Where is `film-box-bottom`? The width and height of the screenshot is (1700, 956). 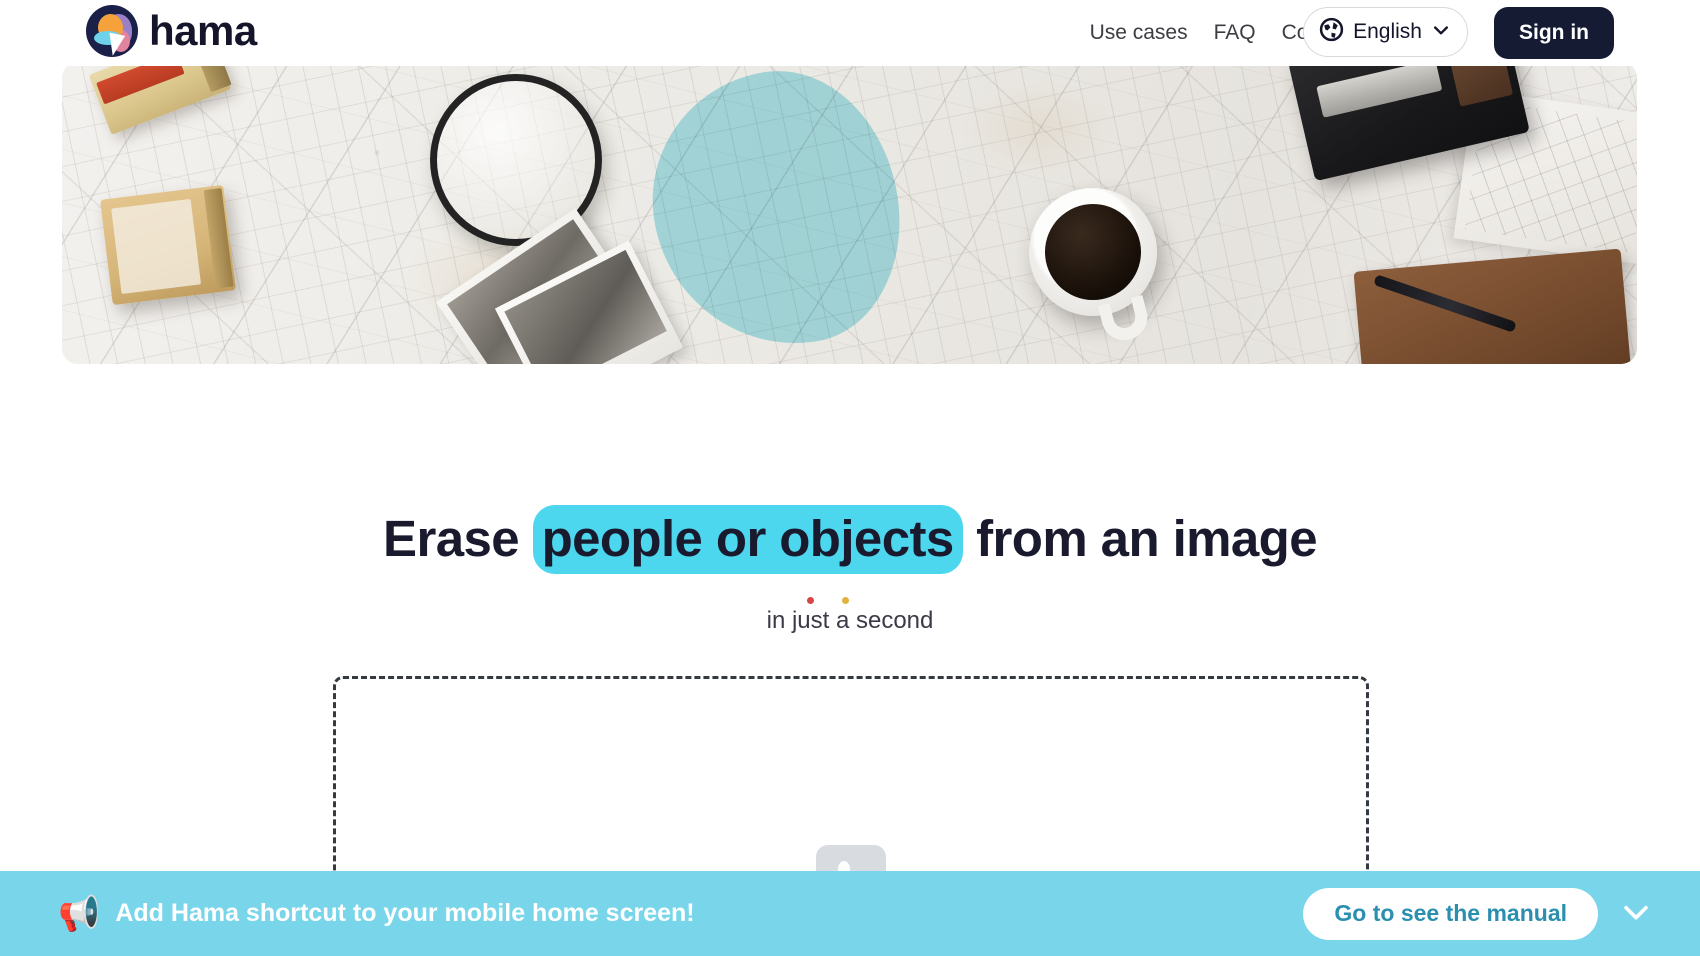
film-box-bottom is located at coordinates (168, 245).